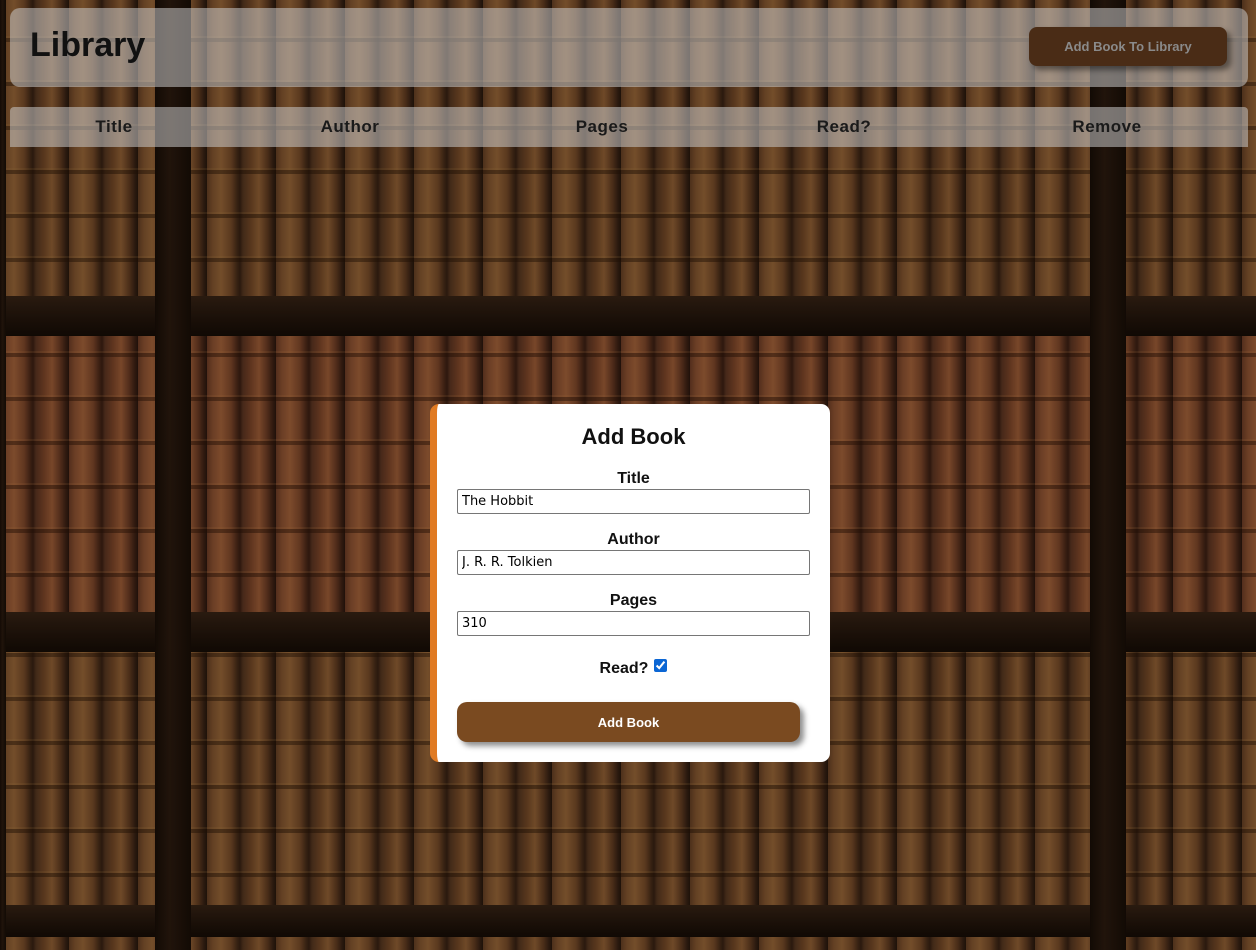 This screenshot has width=1256, height=950. Describe the element at coordinates (633, 623) in the screenshot. I see `pages-input` at that location.